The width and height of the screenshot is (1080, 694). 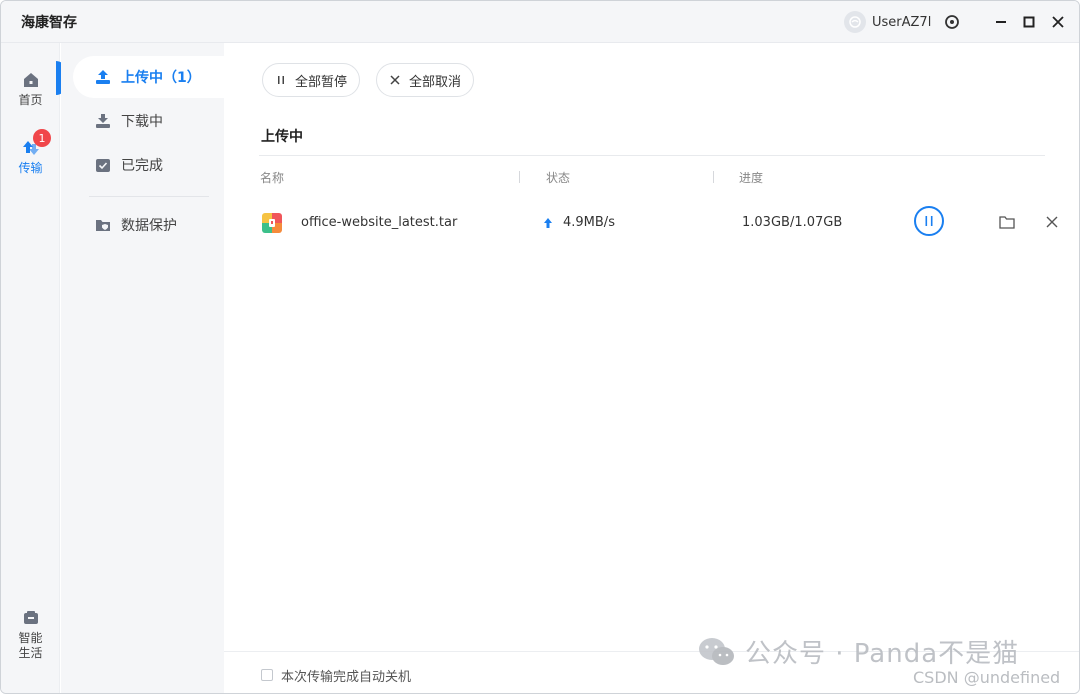 I want to click on open-folder-button, so click(x=1007, y=222).